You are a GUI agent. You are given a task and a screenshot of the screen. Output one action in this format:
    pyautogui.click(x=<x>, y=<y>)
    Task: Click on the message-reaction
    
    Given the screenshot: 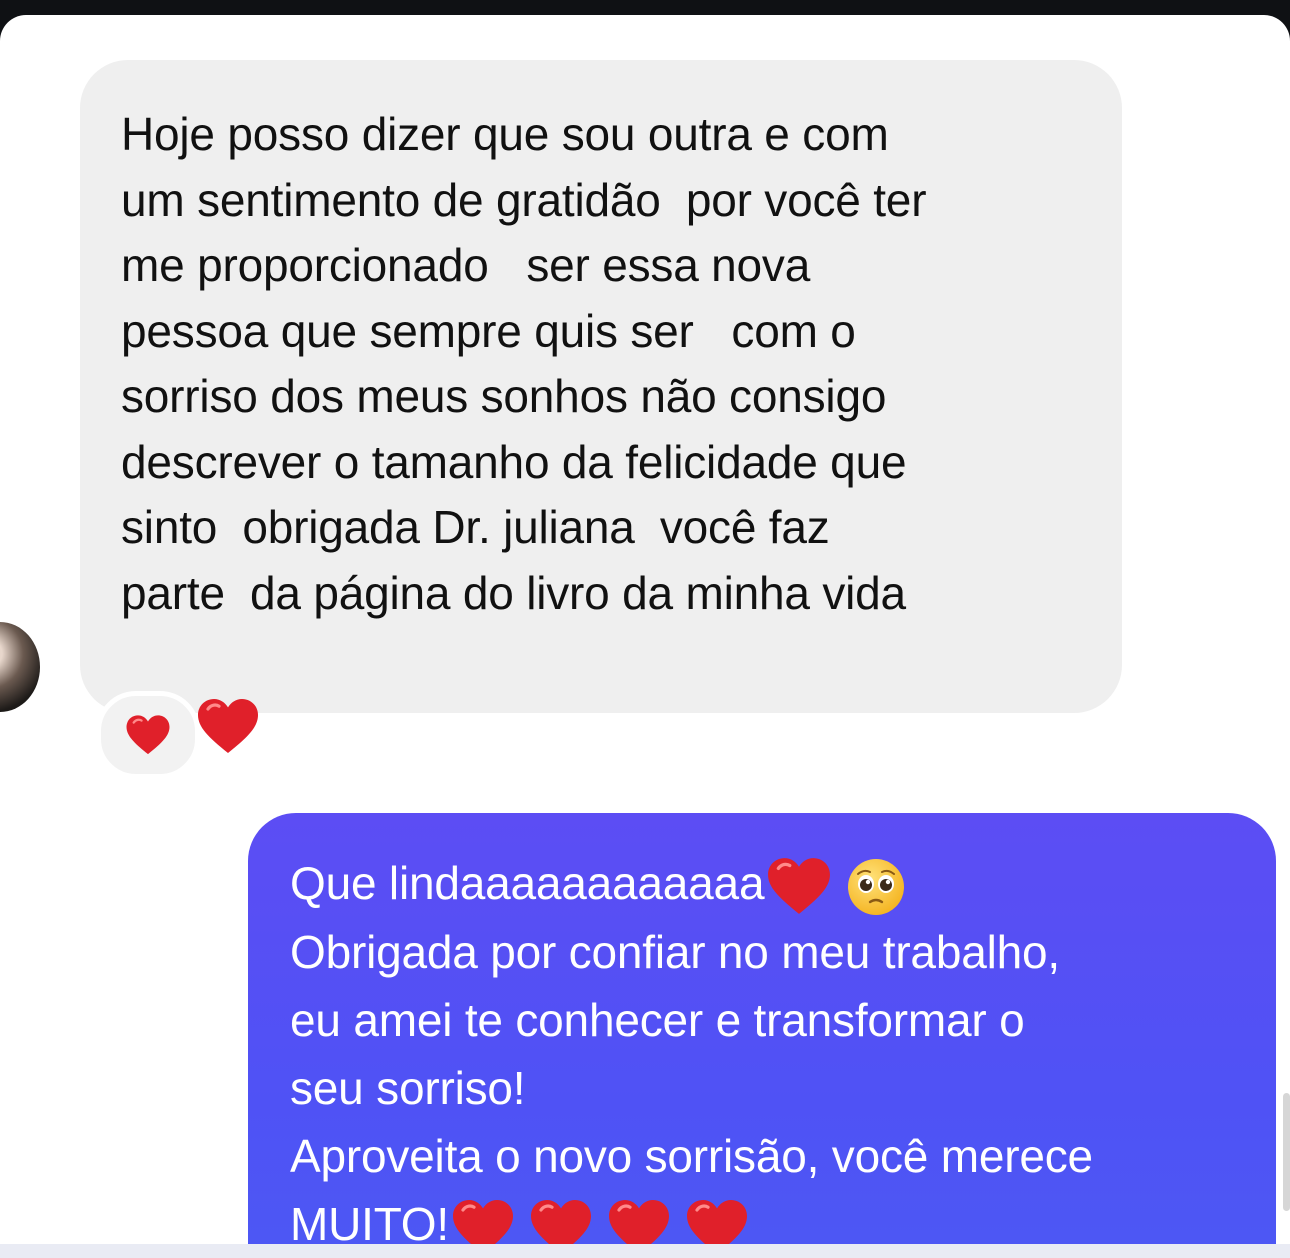 What is the action you would take?
    pyautogui.click(x=148, y=735)
    